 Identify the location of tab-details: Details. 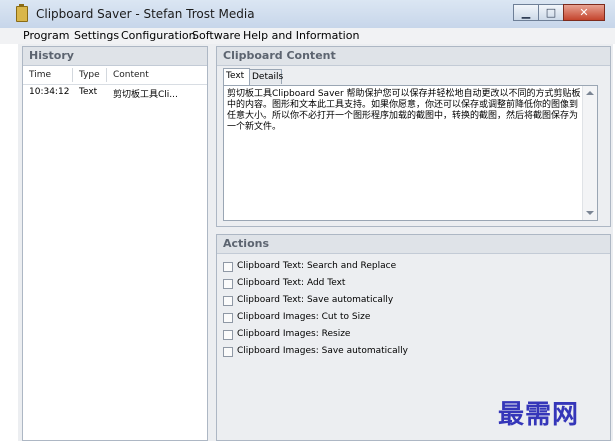
(266, 76).